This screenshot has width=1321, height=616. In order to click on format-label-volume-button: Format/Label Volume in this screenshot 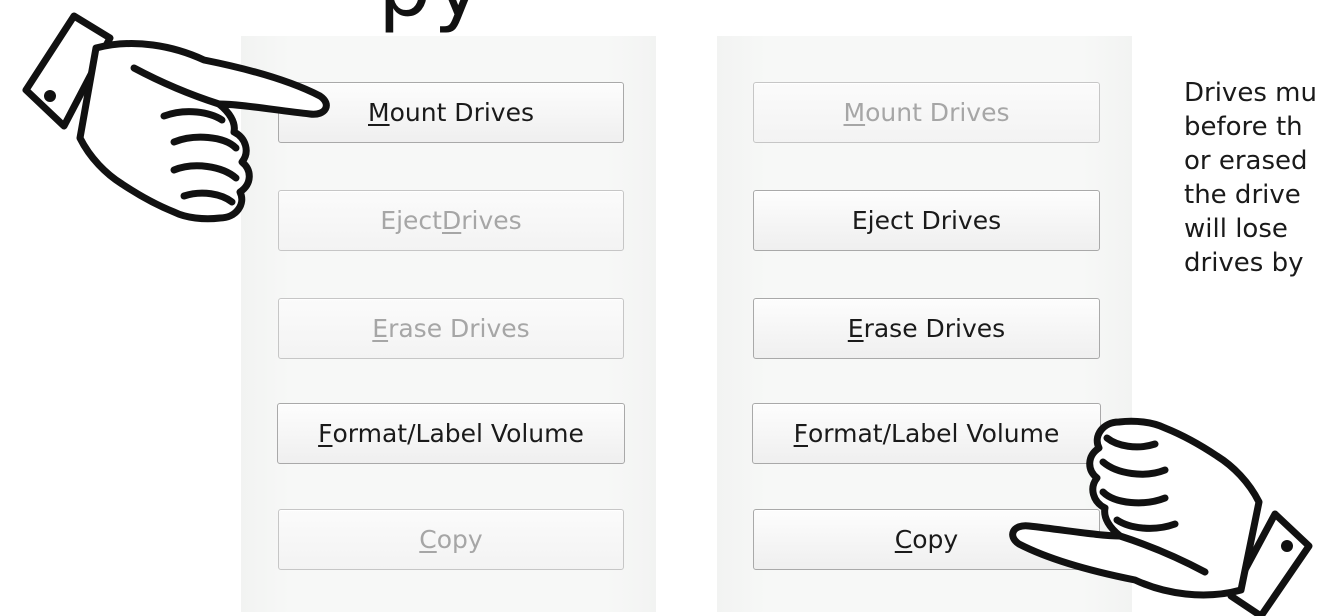, I will do `click(451, 433)`.